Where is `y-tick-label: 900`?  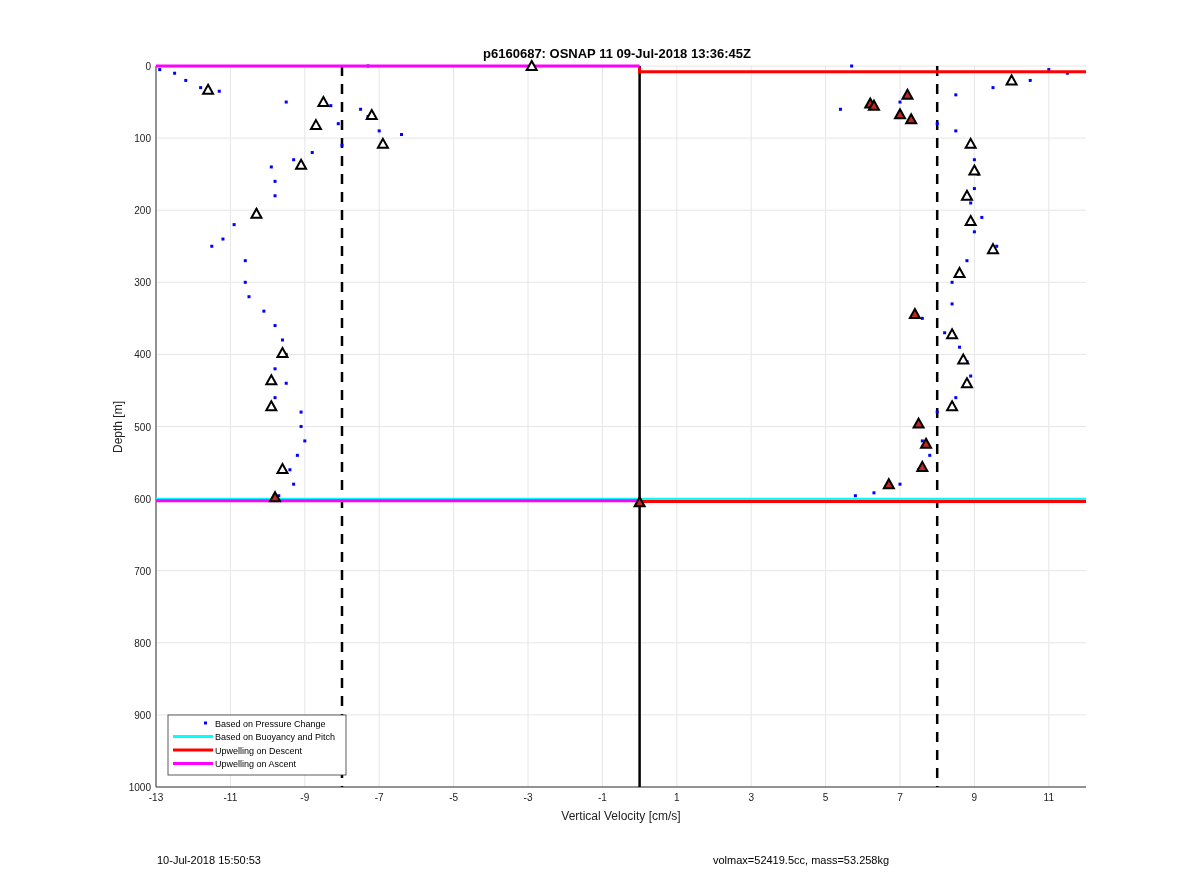 y-tick-label: 900 is located at coordinates (142, 715).